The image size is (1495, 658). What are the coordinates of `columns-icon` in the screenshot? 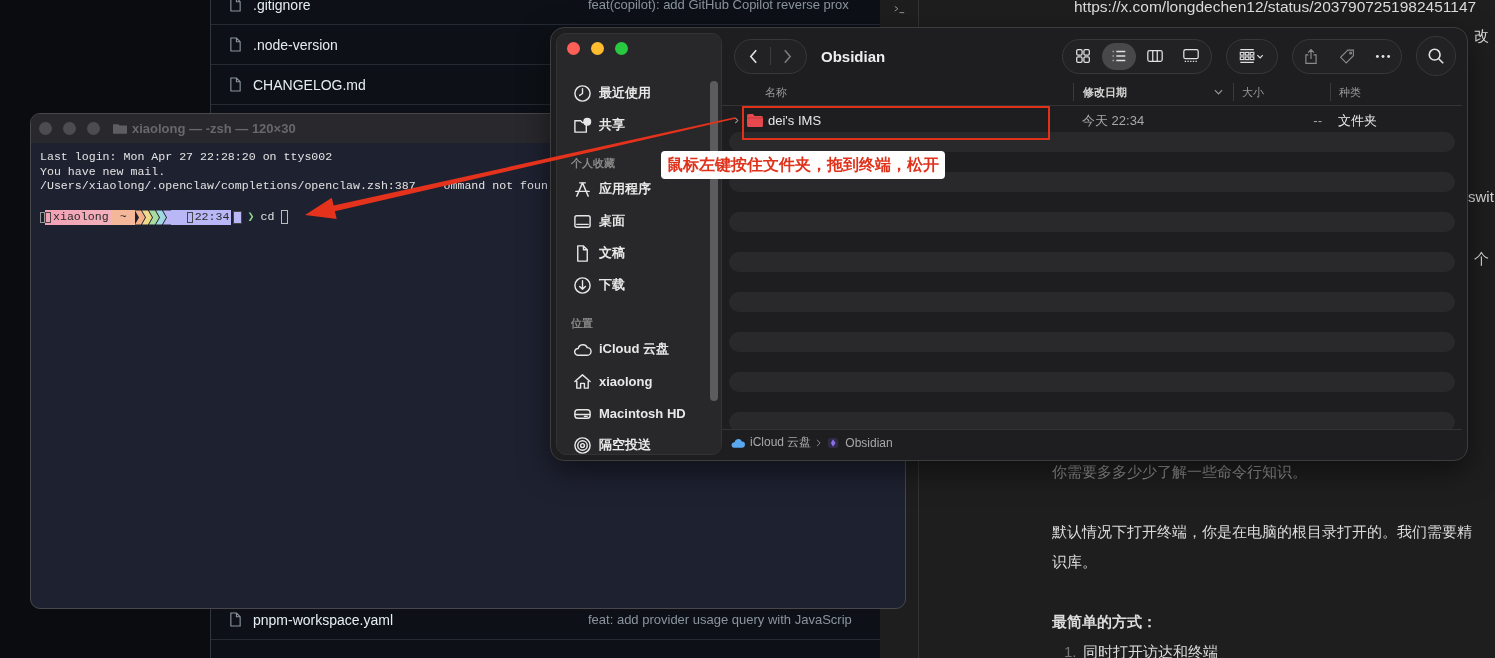 It's located at (1155, 56).